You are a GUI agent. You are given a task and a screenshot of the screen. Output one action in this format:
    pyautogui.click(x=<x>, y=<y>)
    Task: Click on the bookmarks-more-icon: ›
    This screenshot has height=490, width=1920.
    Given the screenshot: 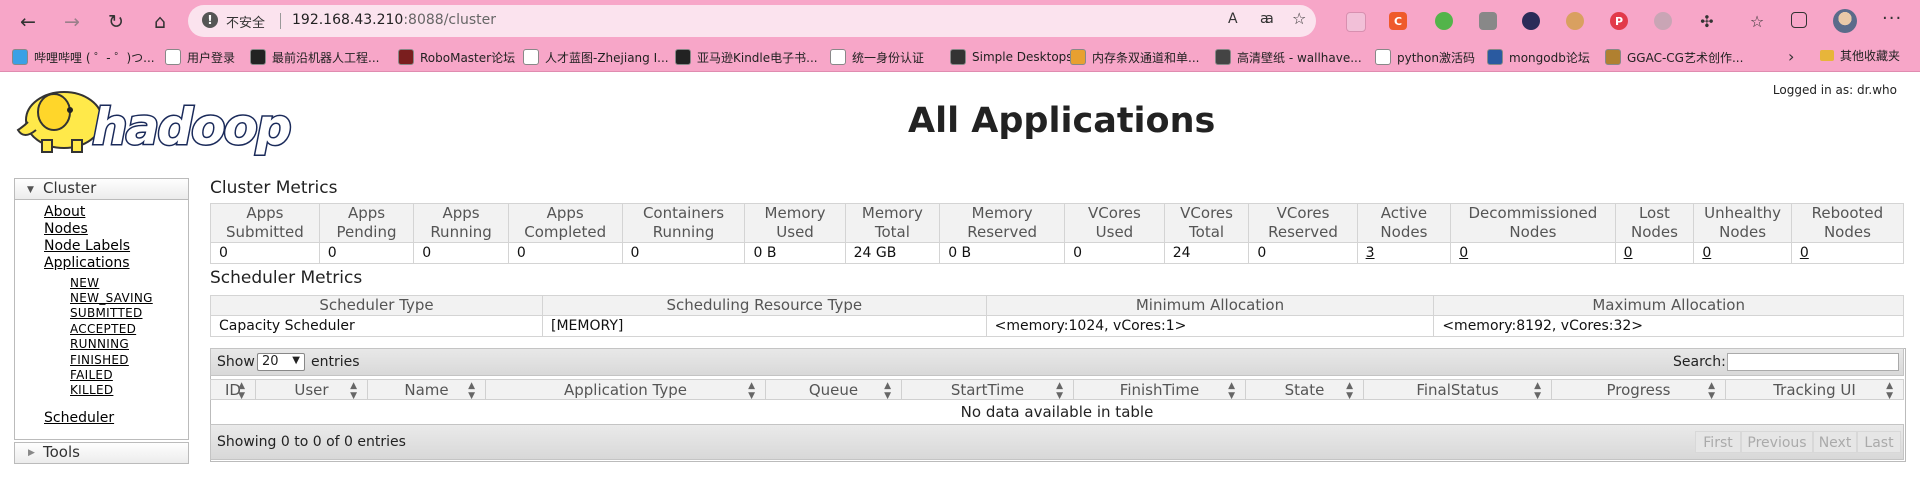 What is the action you would take?
    pyautogui.click(x=1791, y=56)
    